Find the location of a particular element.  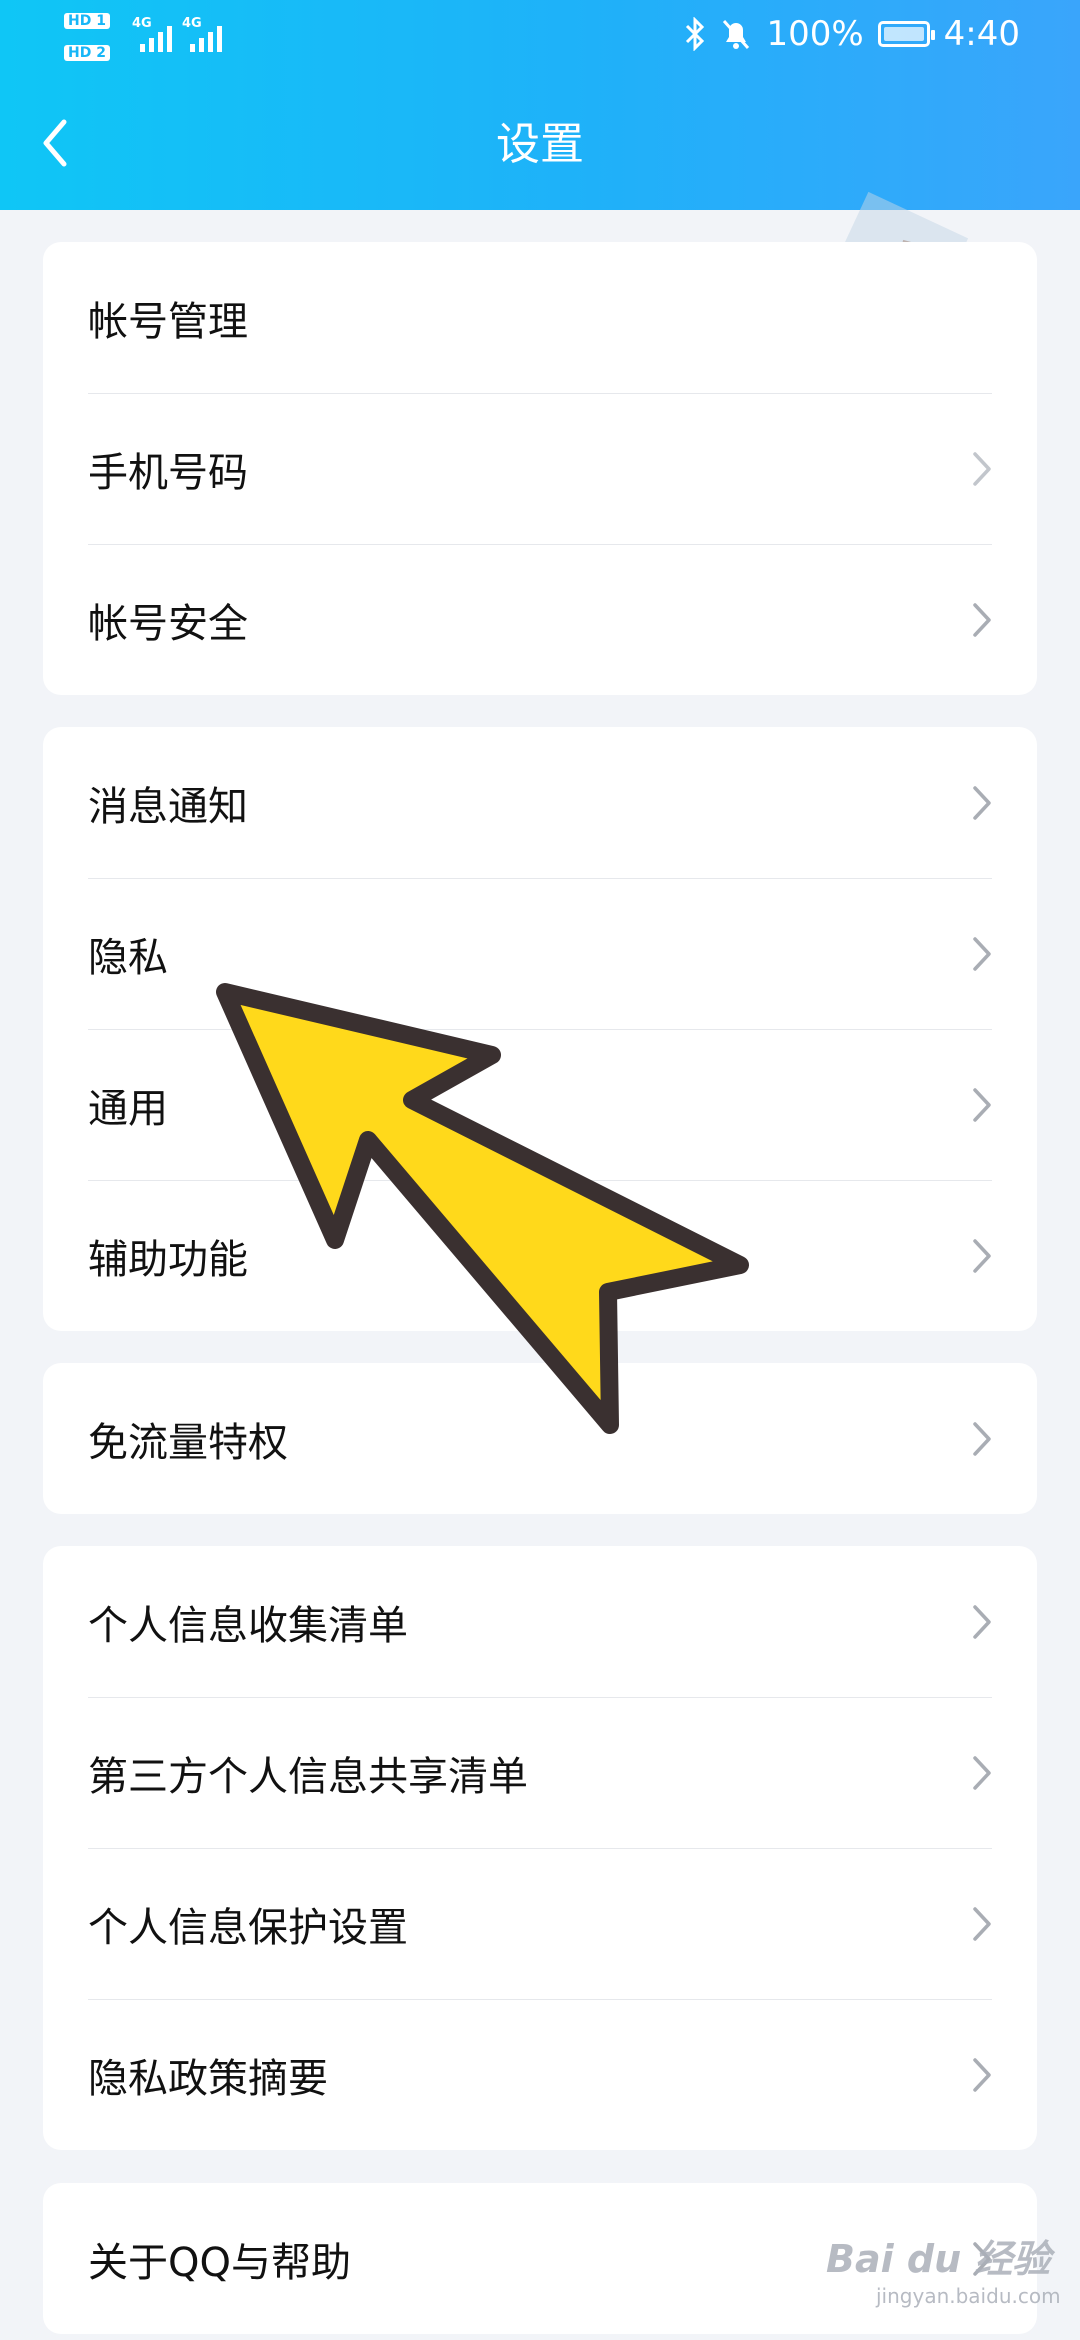

settings-item-info-collection-list: 个人信息收集清单 is located at coordinates (540, 1621).